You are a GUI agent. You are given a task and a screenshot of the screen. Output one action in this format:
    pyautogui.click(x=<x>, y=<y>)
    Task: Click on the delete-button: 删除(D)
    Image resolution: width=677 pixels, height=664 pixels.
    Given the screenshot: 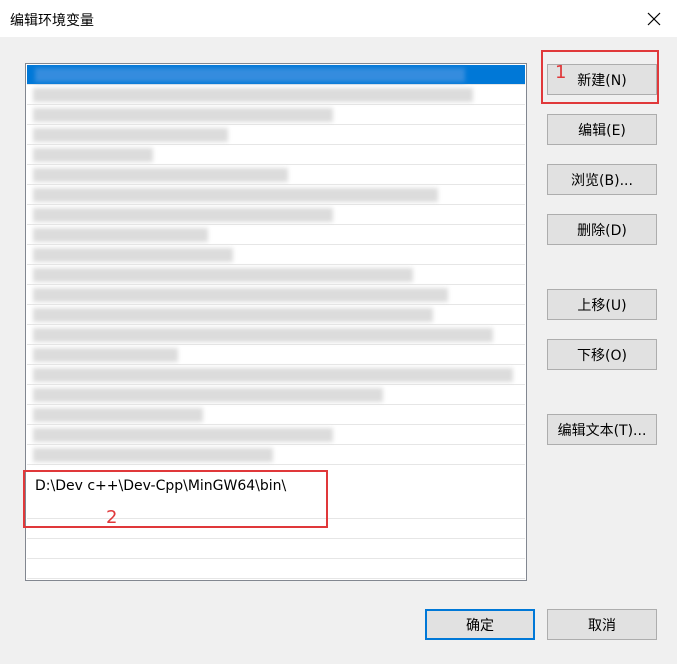 What is the action you would take?
    pyautogui.click(x=602, y=229)
    